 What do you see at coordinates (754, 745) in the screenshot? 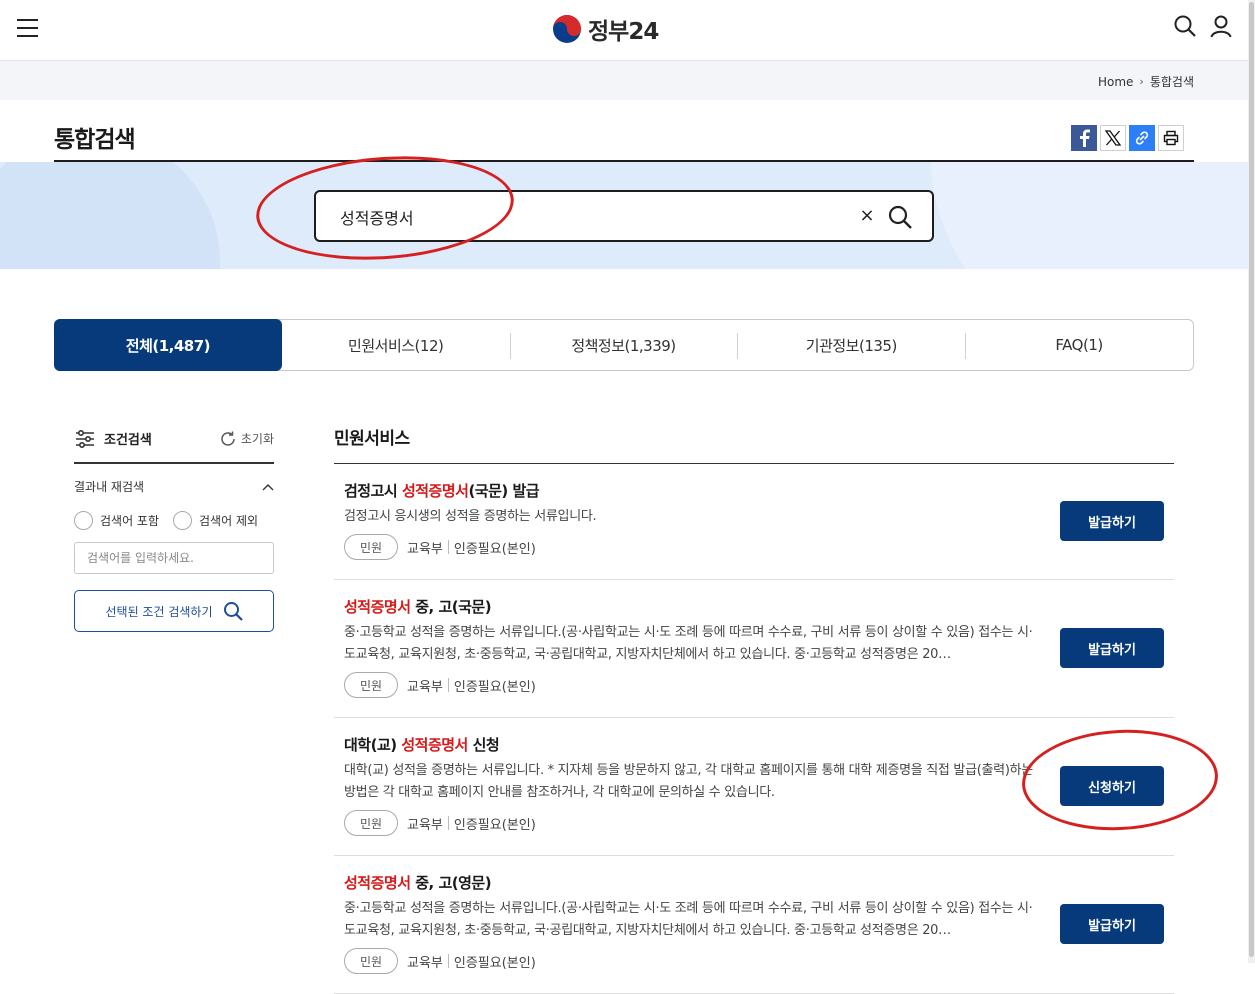
I see `result-title: 대학(교) 성적증명서 신청` at bounding box center [754, 745].